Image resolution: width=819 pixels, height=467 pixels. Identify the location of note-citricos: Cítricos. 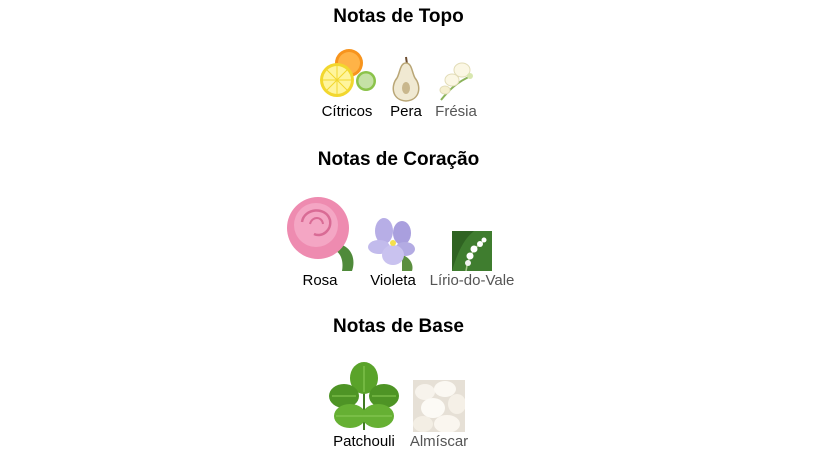
(347, 84).